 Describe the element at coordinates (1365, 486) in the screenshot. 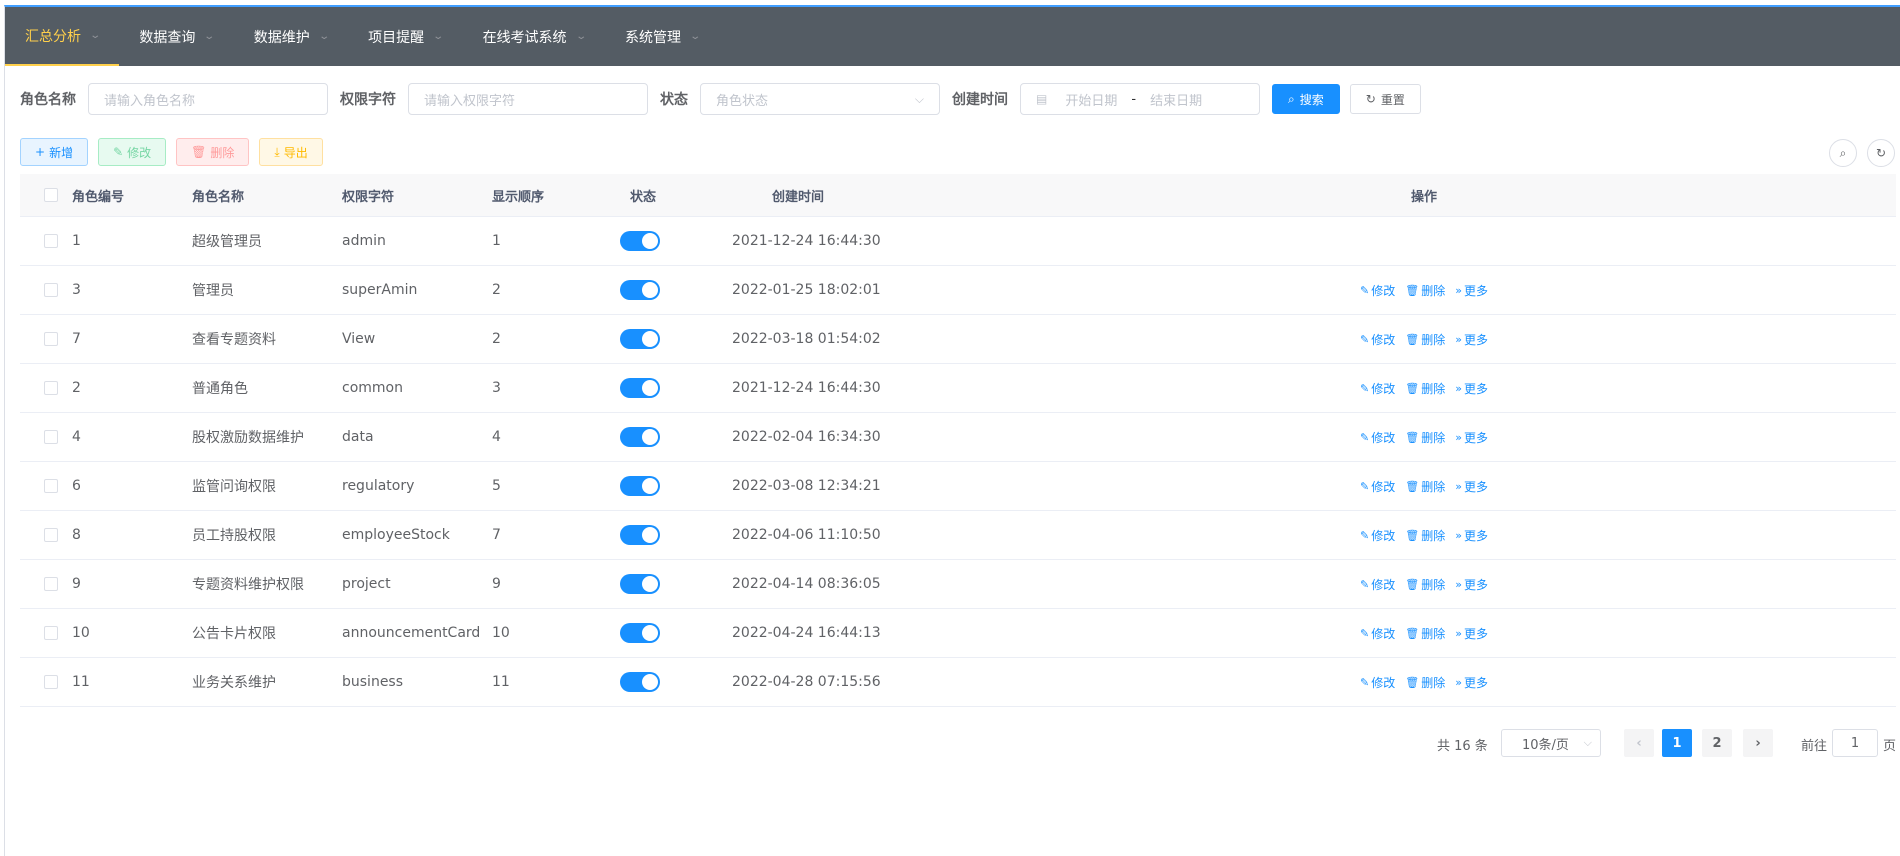

I see `edit-icon: ✎` at that location.